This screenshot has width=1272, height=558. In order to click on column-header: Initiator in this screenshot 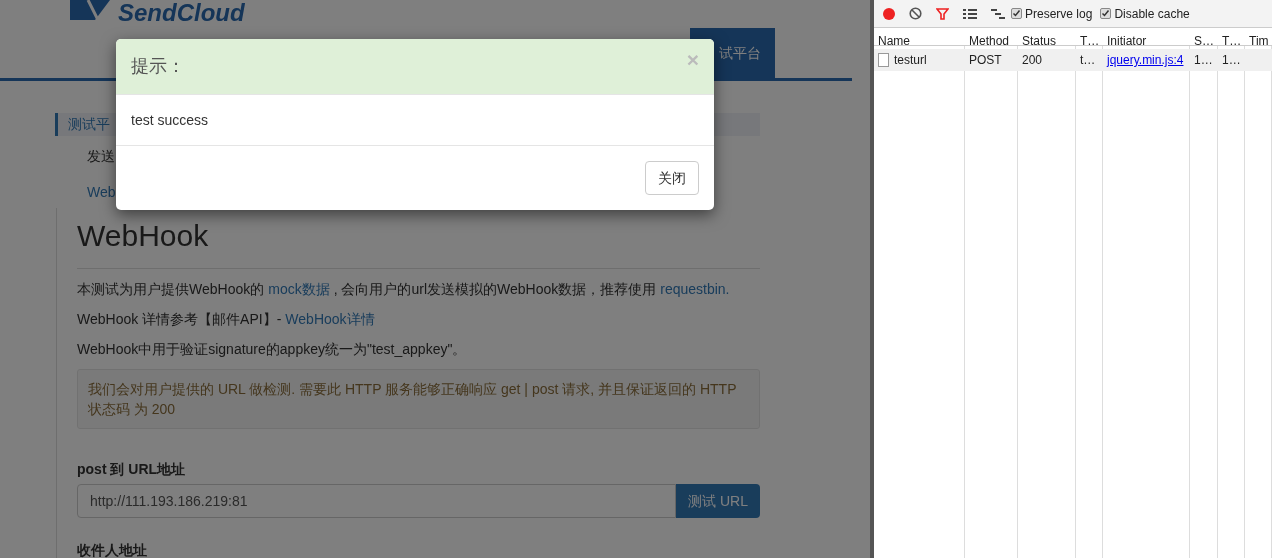, I will do `click(1127, 39)`.